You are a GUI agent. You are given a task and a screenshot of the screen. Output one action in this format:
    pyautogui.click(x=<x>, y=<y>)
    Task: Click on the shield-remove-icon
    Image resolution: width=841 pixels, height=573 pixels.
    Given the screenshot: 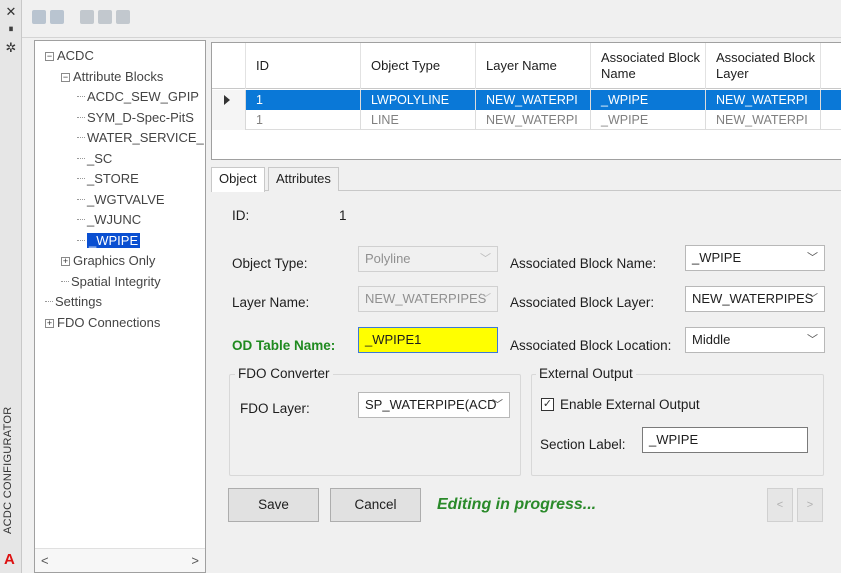 What is the action you would take?
    pyautogui.click(x=57, y=17)
    